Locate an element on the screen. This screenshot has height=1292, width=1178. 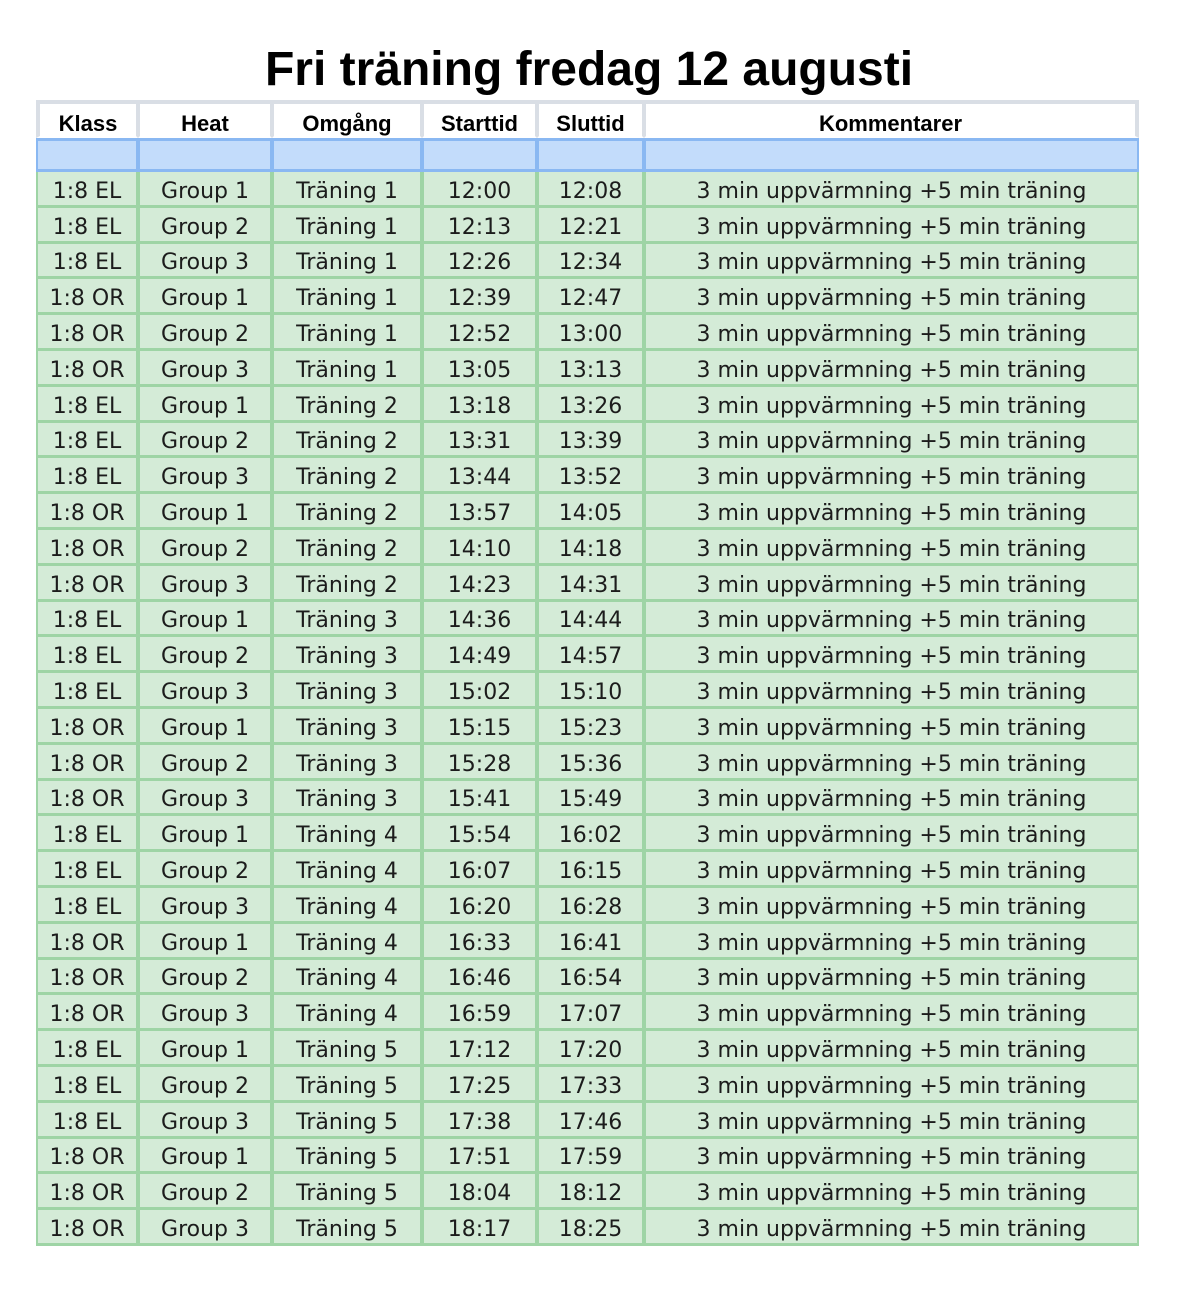
cell-sluttid: 14:57 is located at coordinates (590, 655).